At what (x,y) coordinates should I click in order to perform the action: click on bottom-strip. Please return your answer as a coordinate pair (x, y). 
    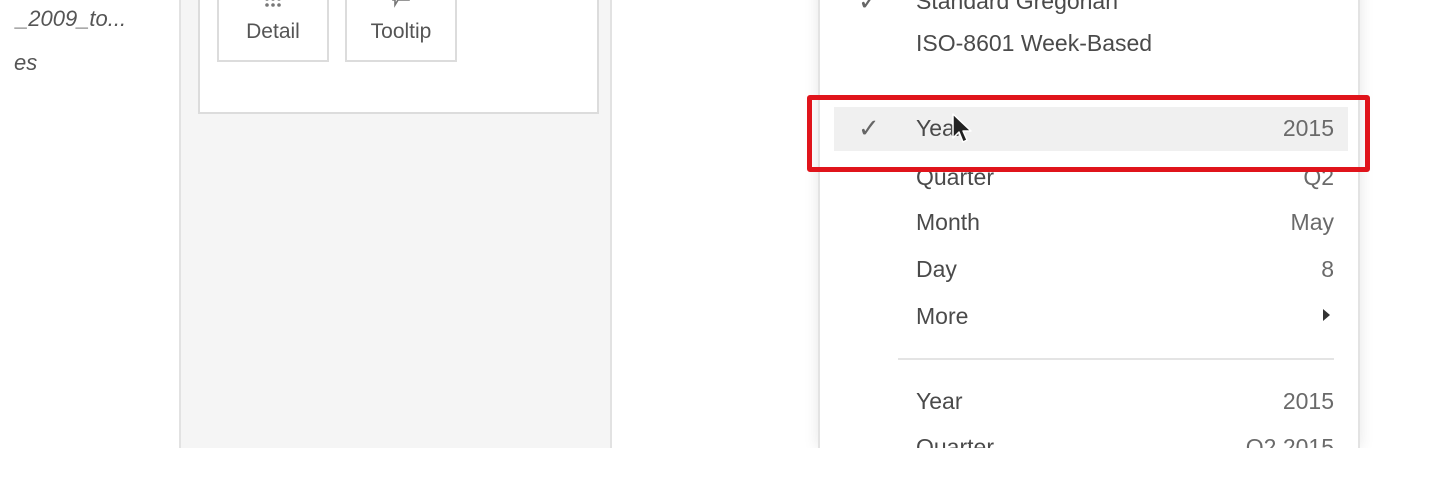
    Looking at the image, I should click on (723, 469).